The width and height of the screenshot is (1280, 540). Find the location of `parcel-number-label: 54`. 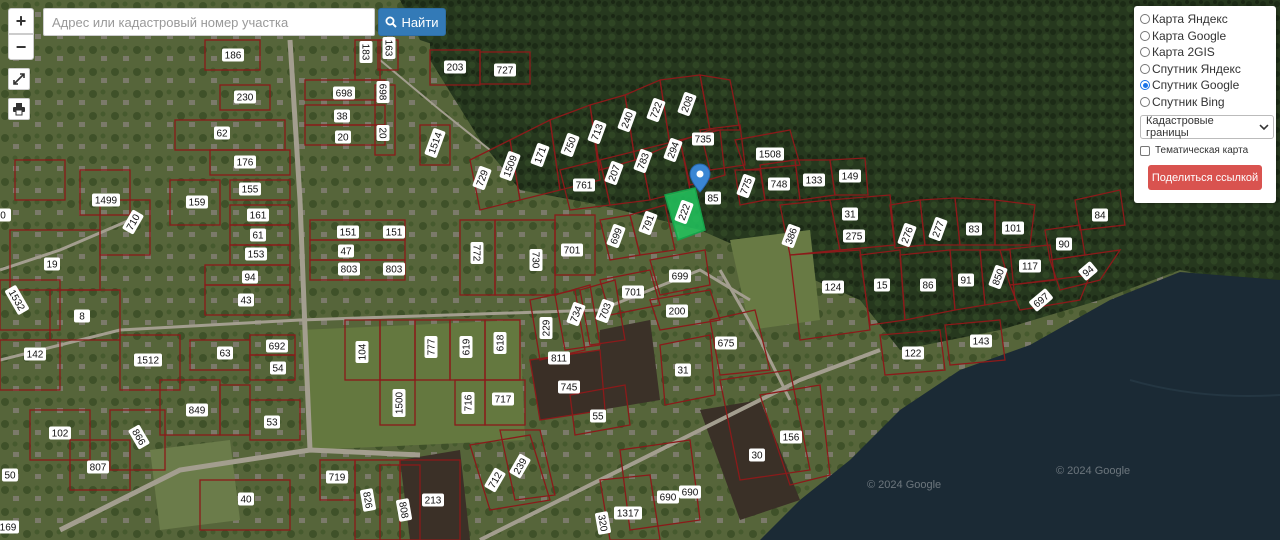

parcel-number-label: 54 is located at coordinates (278, 368).